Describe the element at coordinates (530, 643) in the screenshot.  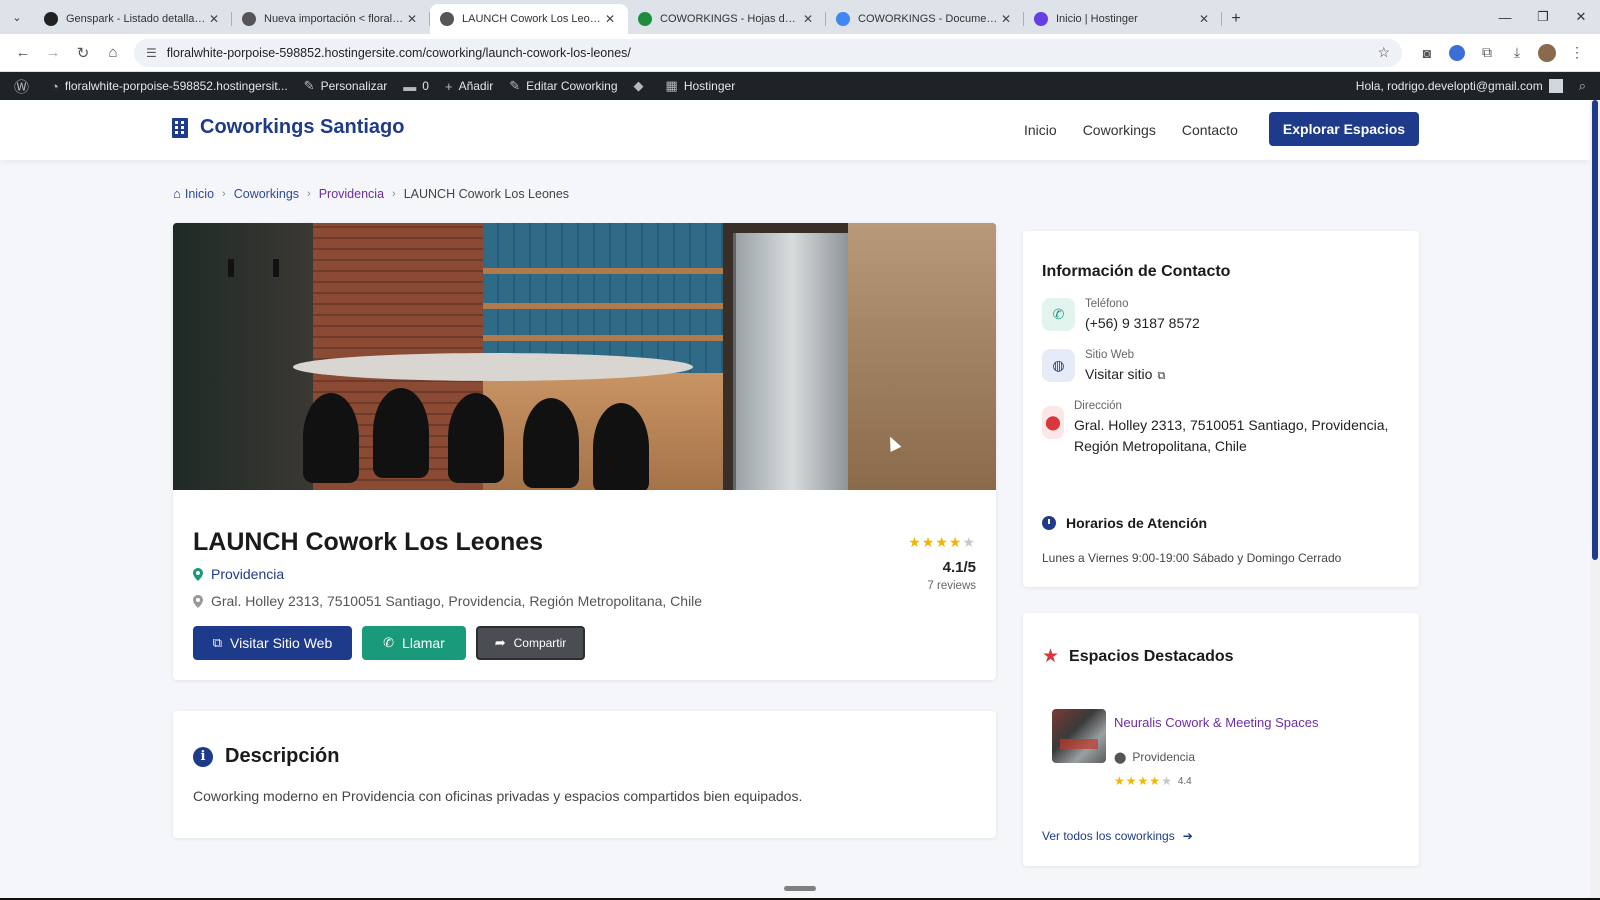
I see `share-button: ➦ Compartir` at that location.